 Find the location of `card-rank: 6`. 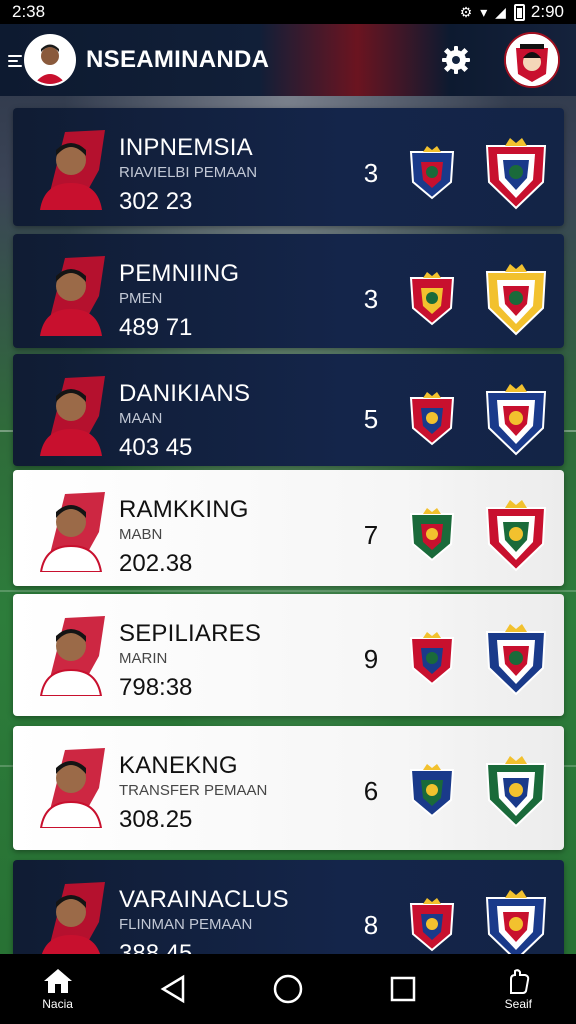

card-rank: 6 is located at coordinates (371, 791).